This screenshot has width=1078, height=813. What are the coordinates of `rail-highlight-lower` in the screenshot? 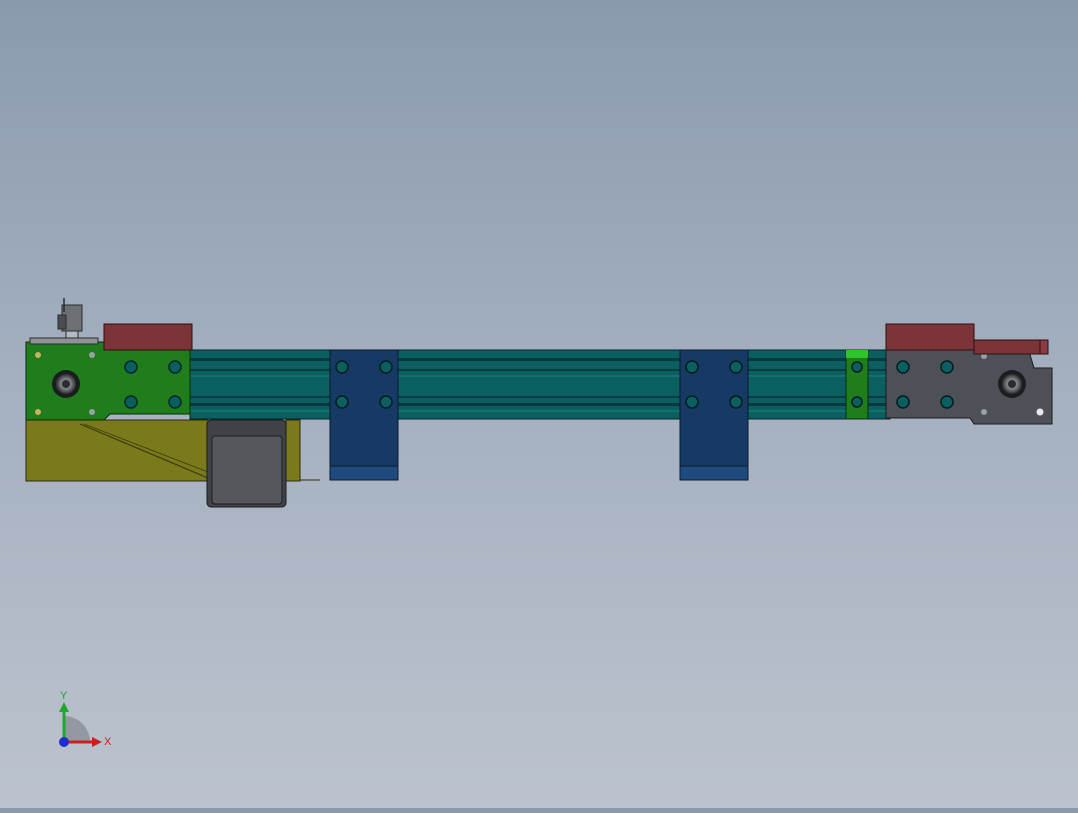 It's located at (540, 411).